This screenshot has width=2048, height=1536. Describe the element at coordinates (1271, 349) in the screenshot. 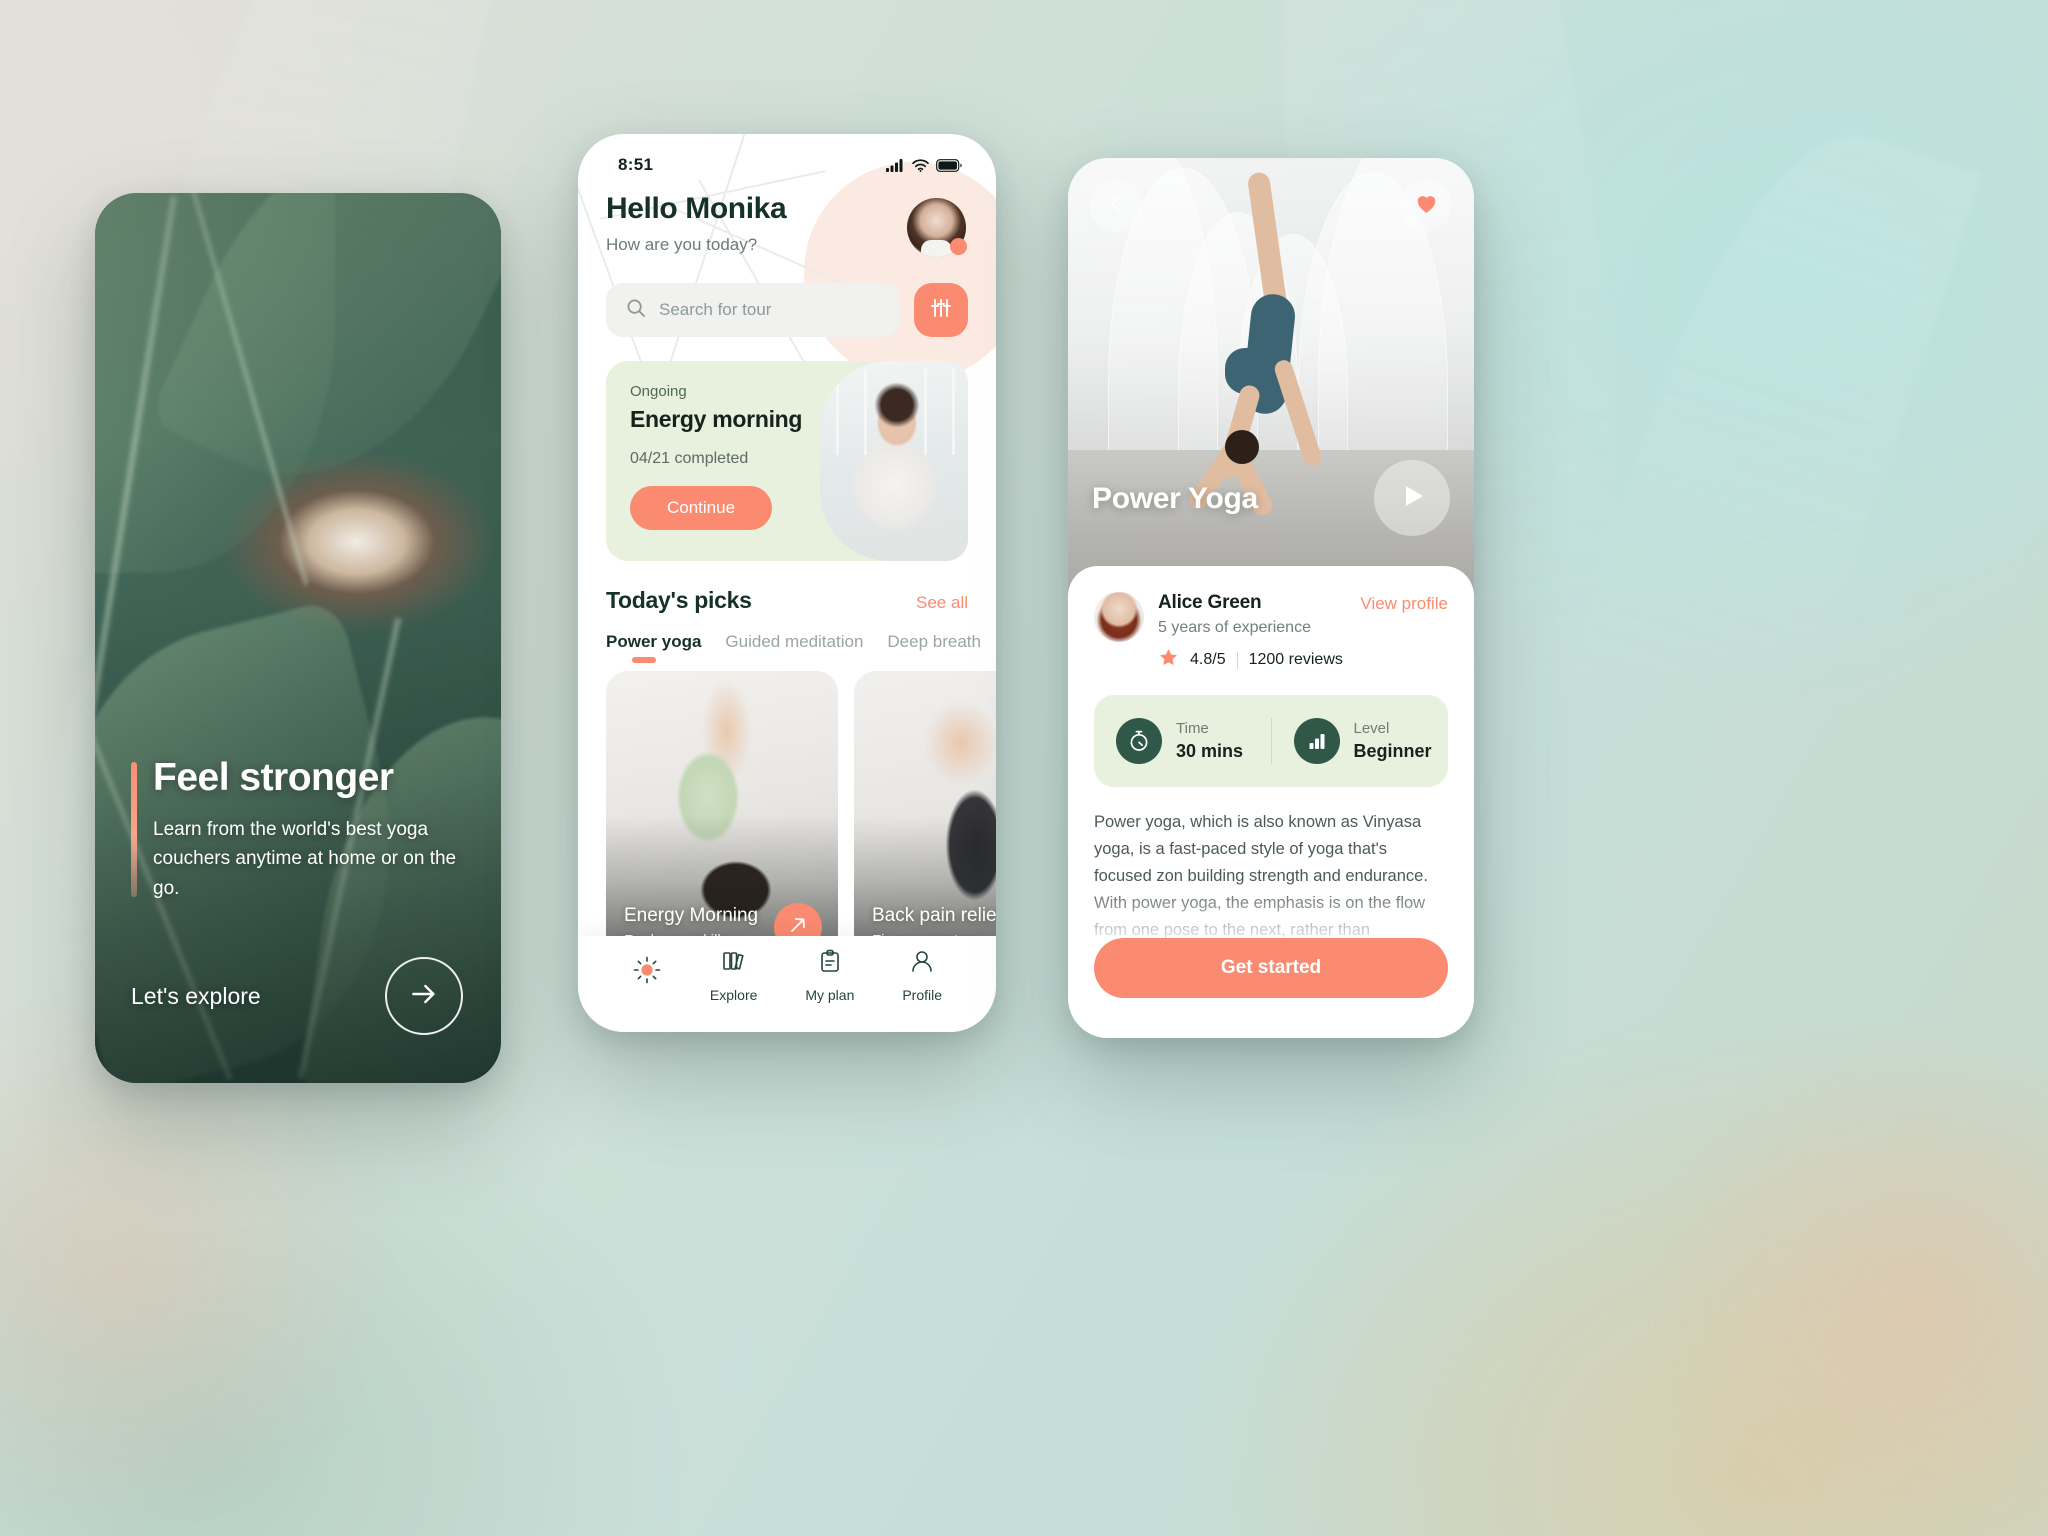

I see `yoga-pose-figure` at that location.